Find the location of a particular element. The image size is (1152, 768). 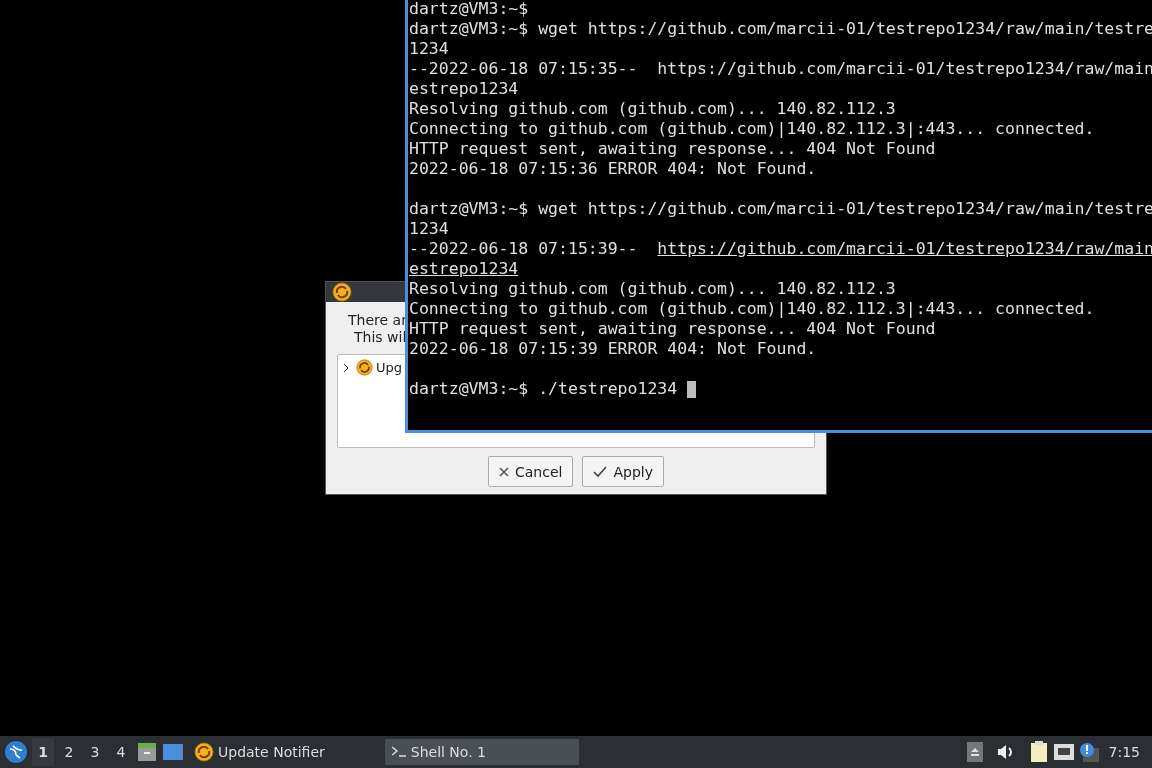

taskbar-task: Update Notifier is located at coordinates (259, 752).